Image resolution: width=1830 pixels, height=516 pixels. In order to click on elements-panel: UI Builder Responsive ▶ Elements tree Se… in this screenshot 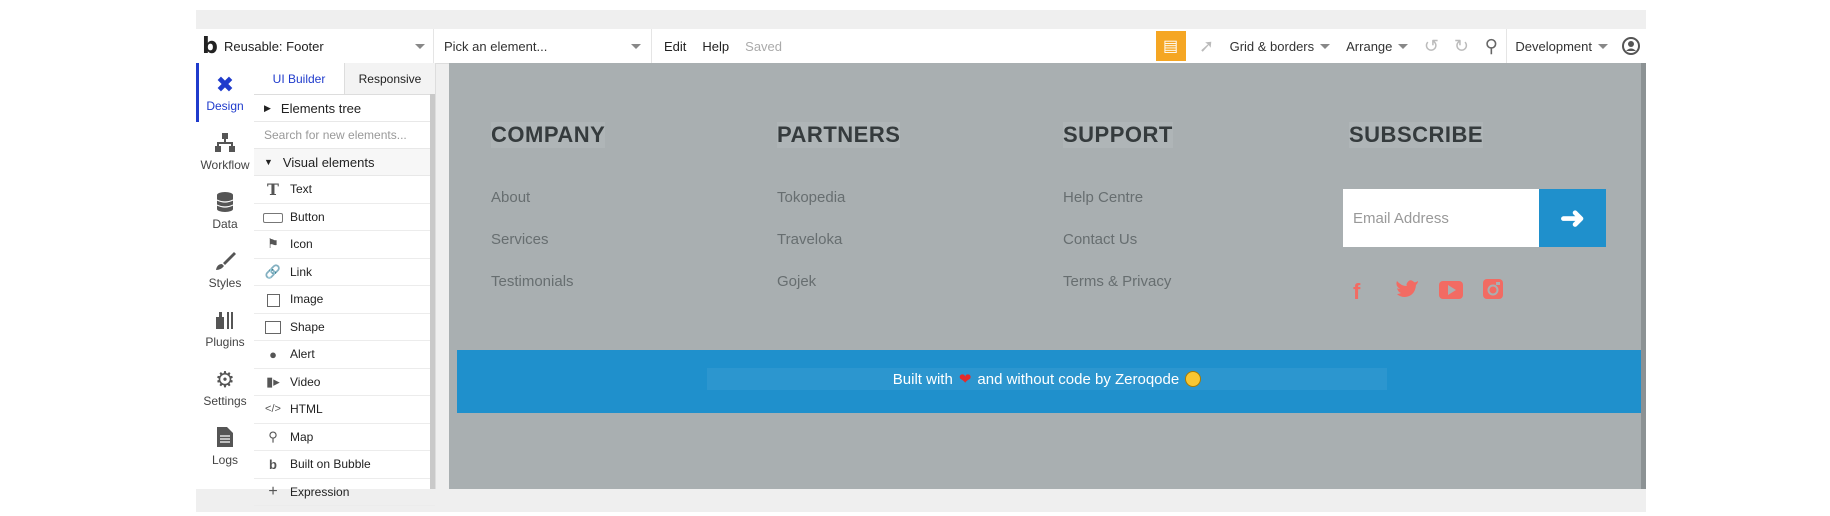, I will do `click(345, 284)`.